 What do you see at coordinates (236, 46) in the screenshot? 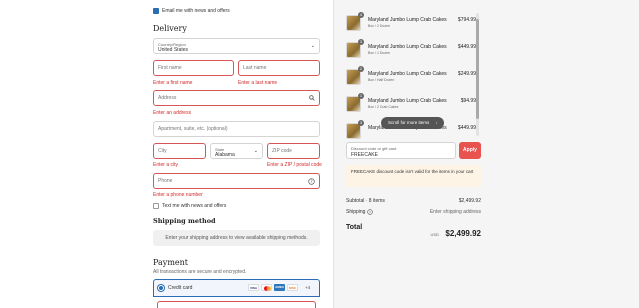
I see `country-select: Country/Region United States ⌄` at bounding box center [236, 46].